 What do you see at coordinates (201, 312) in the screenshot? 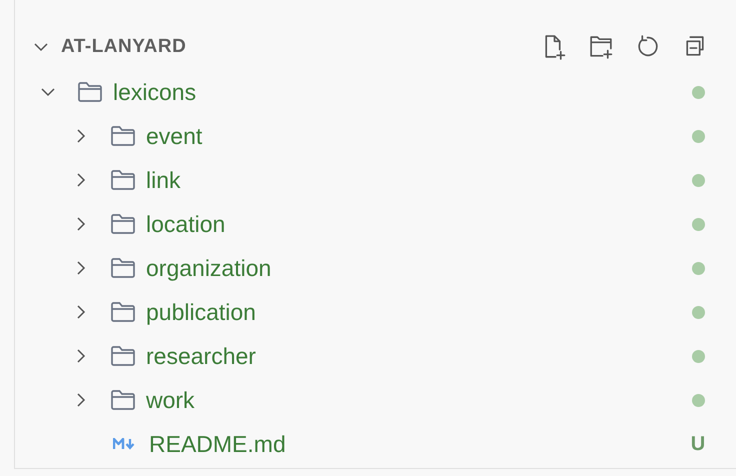
I see `tree-item-label: publication` at bounding box center [201, 312].